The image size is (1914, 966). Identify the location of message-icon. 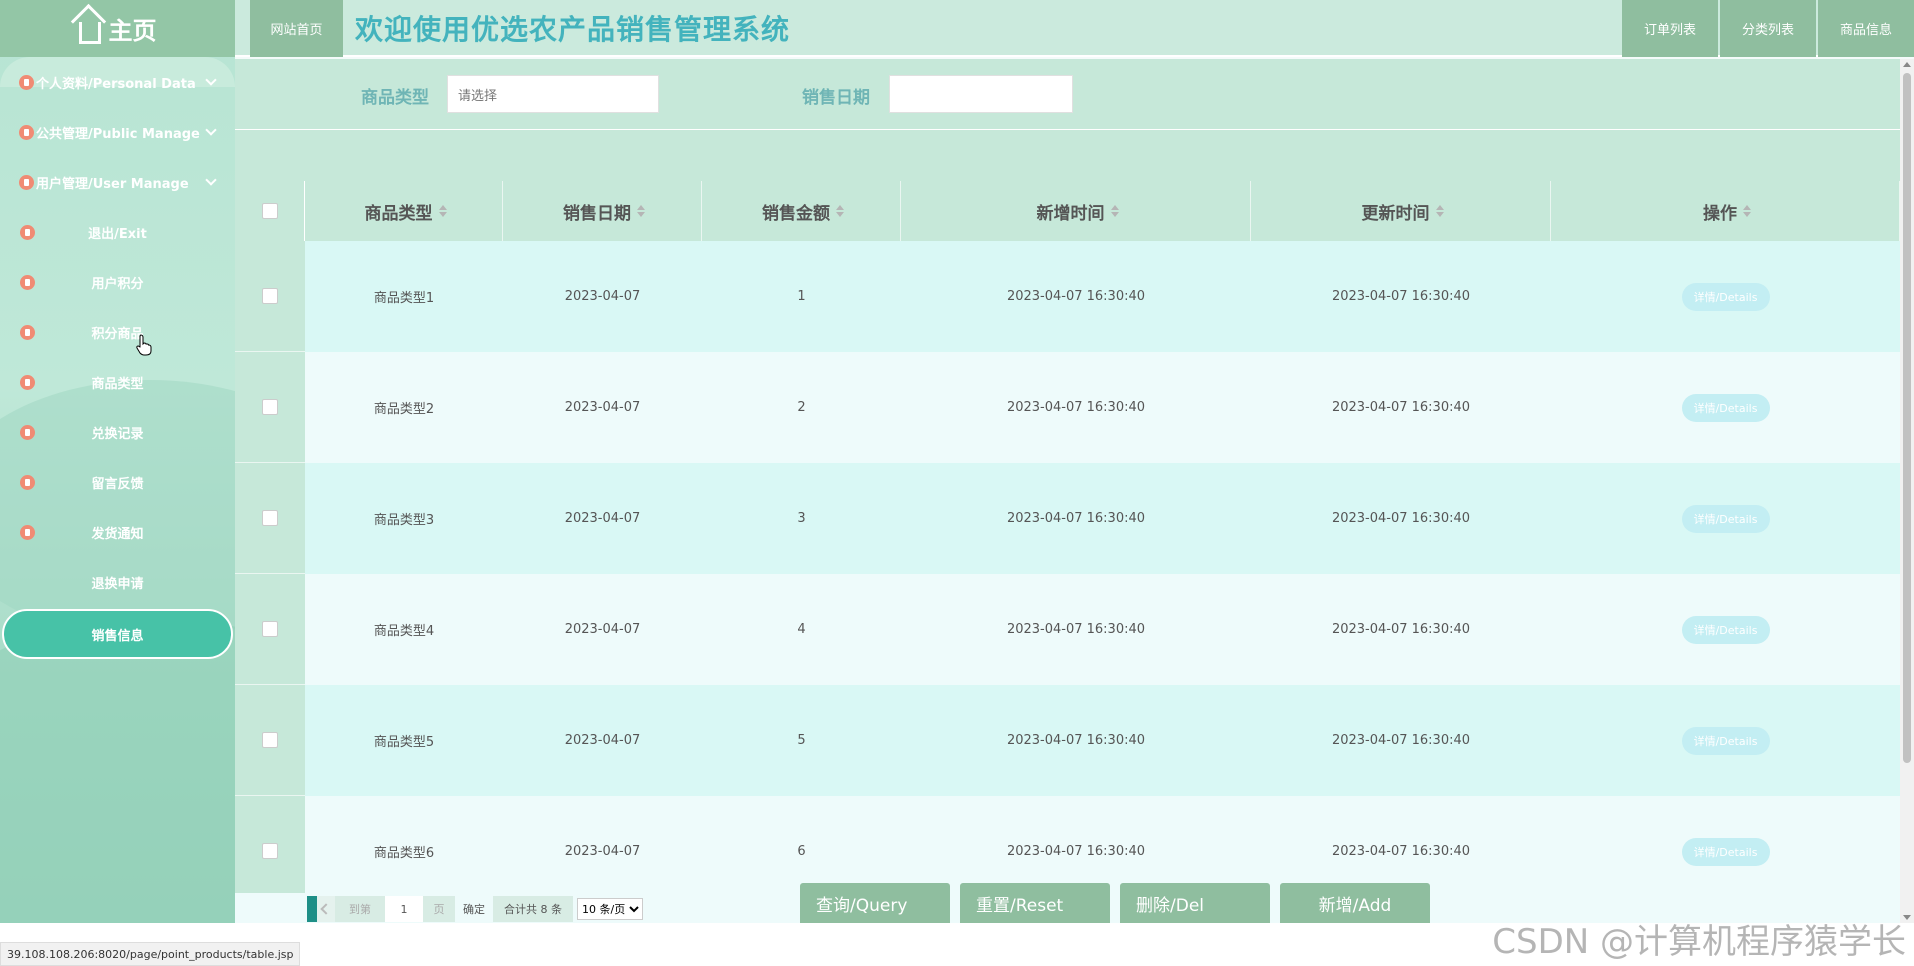
(27, 432).